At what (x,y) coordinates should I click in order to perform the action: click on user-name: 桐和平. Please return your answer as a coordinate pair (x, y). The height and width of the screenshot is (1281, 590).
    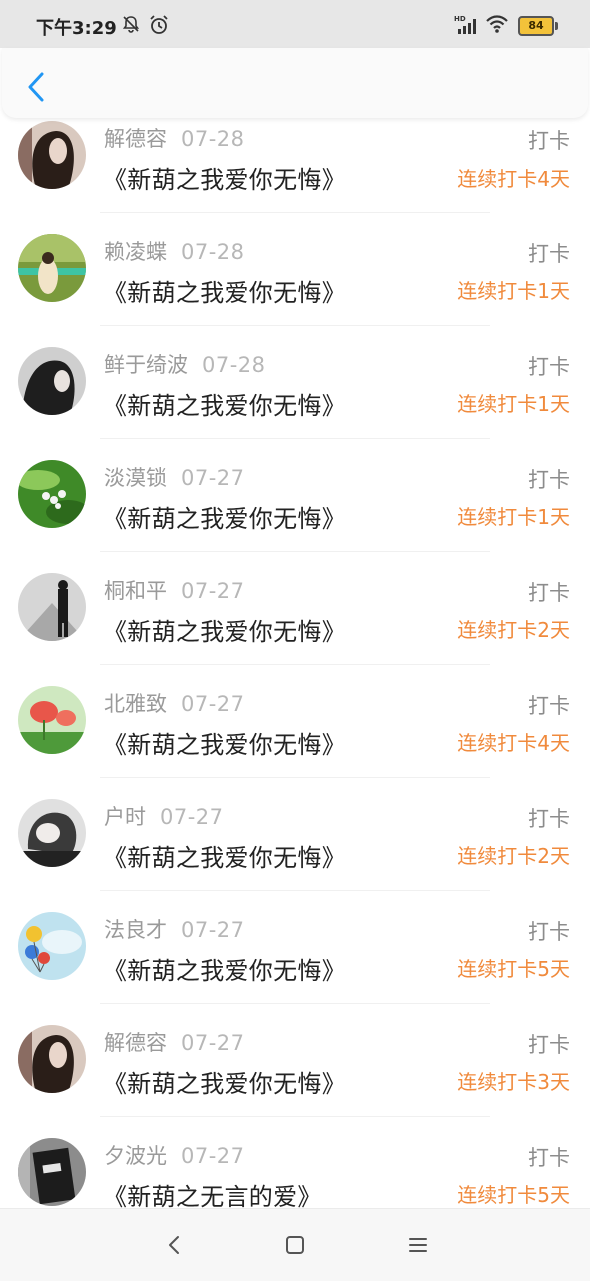
    Looking at the image, I should click on (135, 591).